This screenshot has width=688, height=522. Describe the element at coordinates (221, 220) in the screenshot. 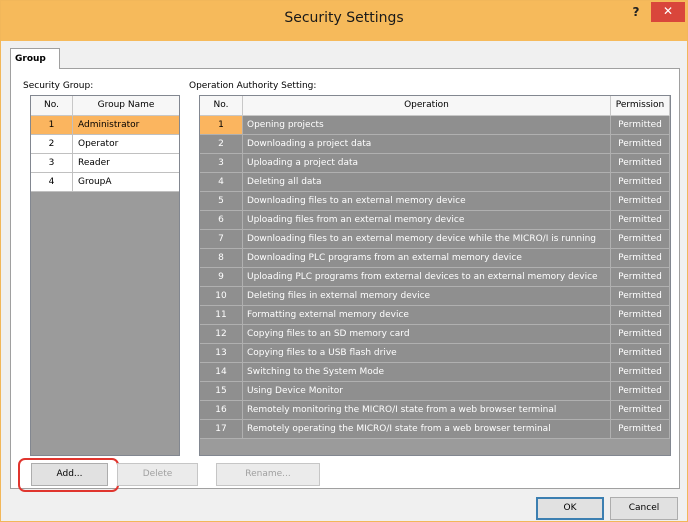

I see `operation-number-cell: 6` at that location.